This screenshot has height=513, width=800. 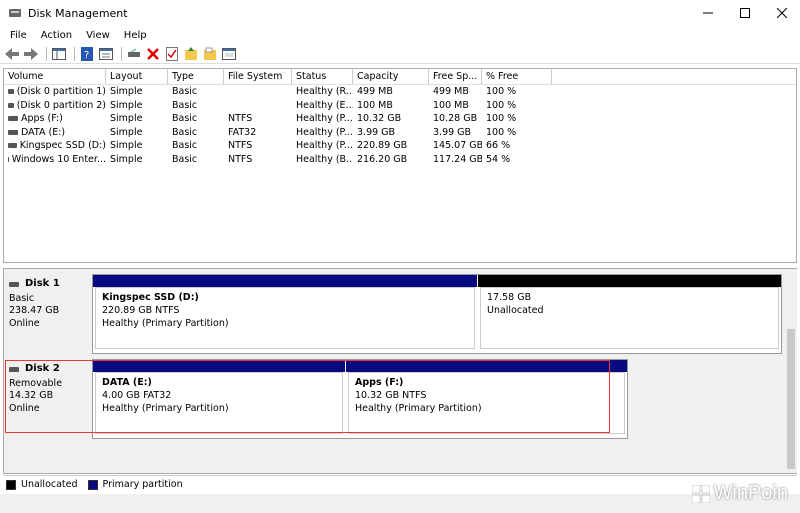 I want to click on disk-icon, so click(x=14, y=284).